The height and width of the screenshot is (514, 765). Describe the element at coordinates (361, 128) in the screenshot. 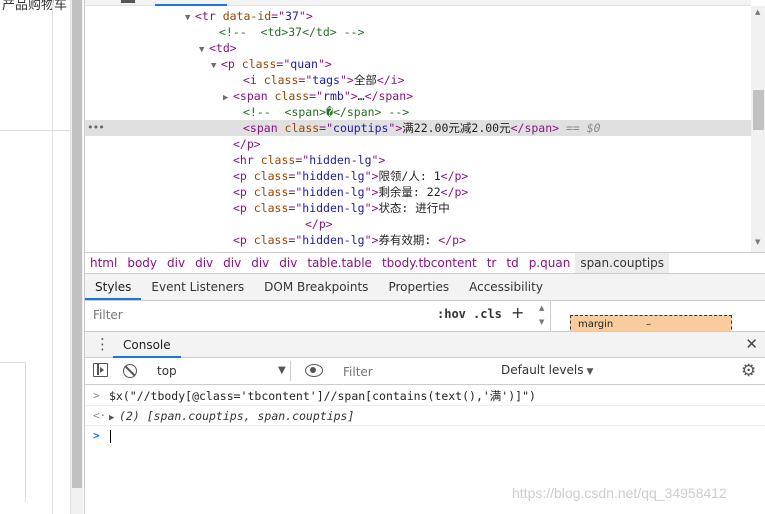

I see `node-val: couptips` at that location.